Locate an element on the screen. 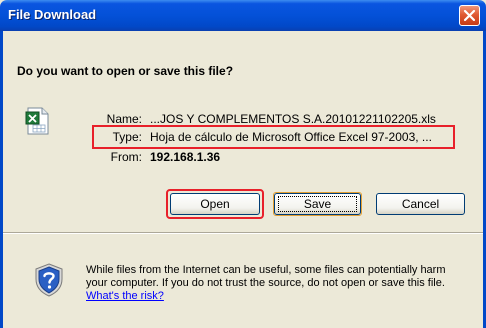 The image size is (486, 328). window-frame-left is located at coordinates (1, 179).